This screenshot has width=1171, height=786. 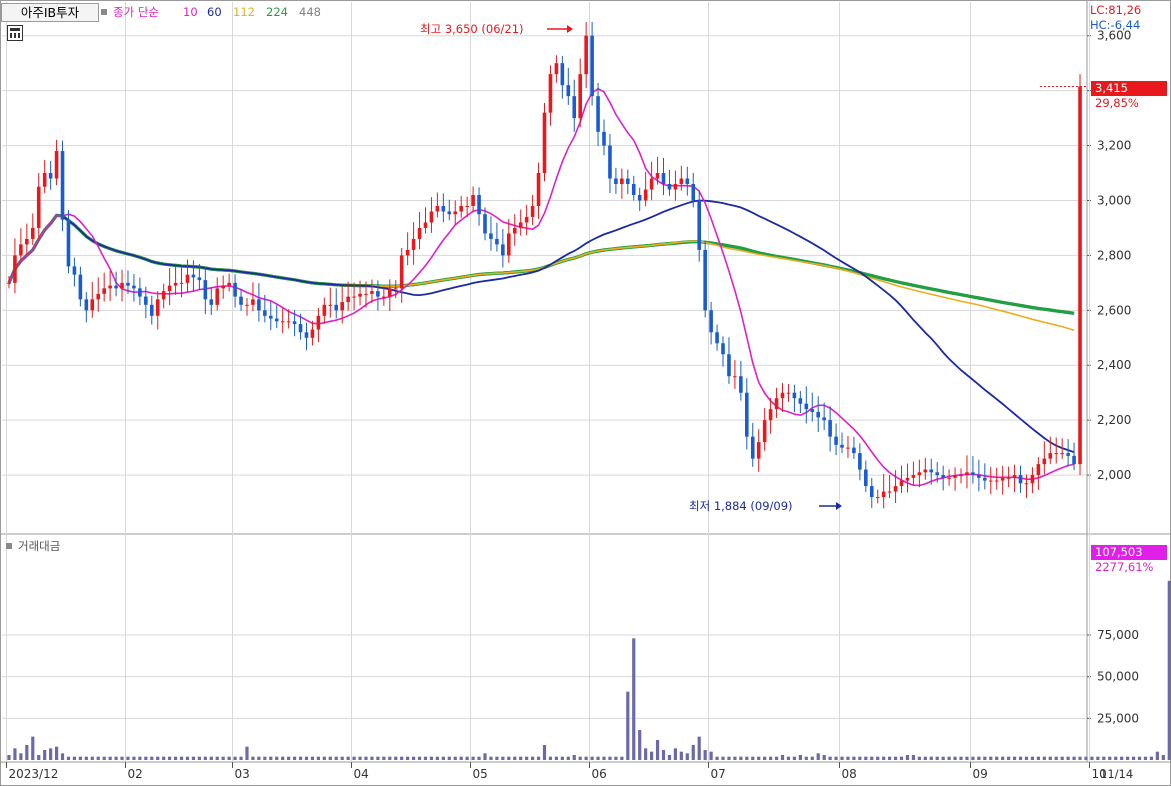 What do you see at coordinates (104, 12) in the screenshot?
I see `ma-settings-icon` at bounding box center [104, 12].